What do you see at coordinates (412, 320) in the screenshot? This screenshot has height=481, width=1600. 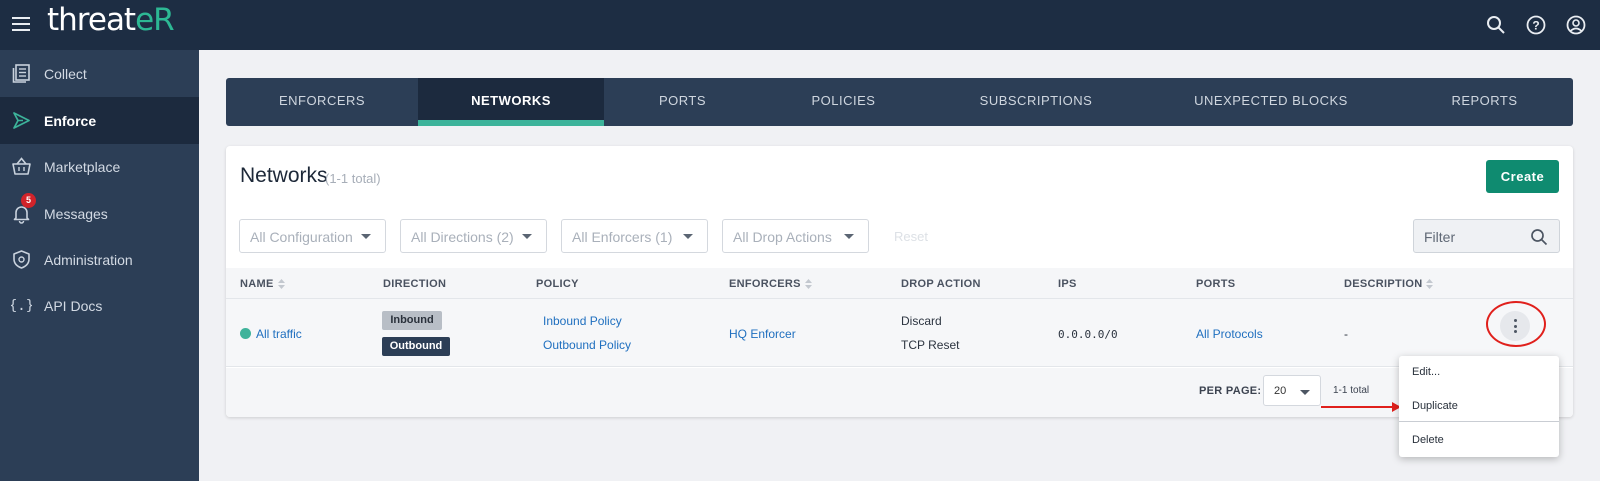 I see `direction-badge-inbound: Inbound` at bounding box center [412, 320].